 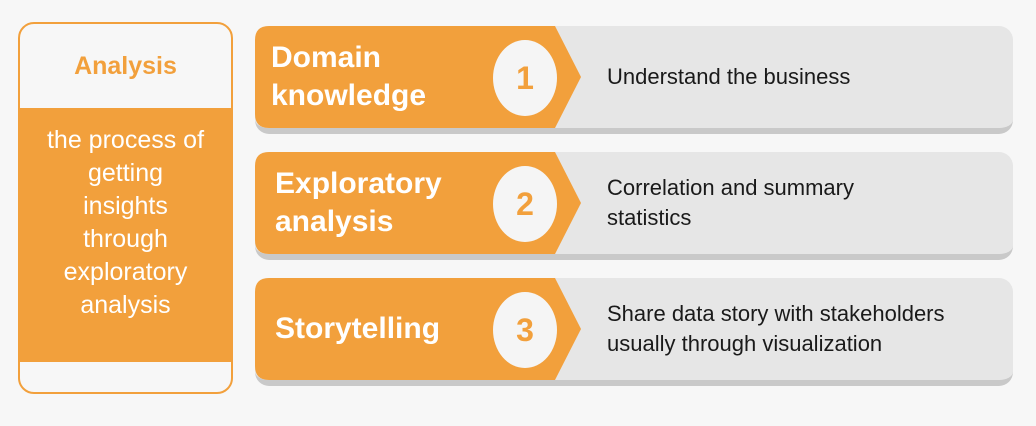 I want to click on step-title-line: Domain, so click(x=326, y=57).